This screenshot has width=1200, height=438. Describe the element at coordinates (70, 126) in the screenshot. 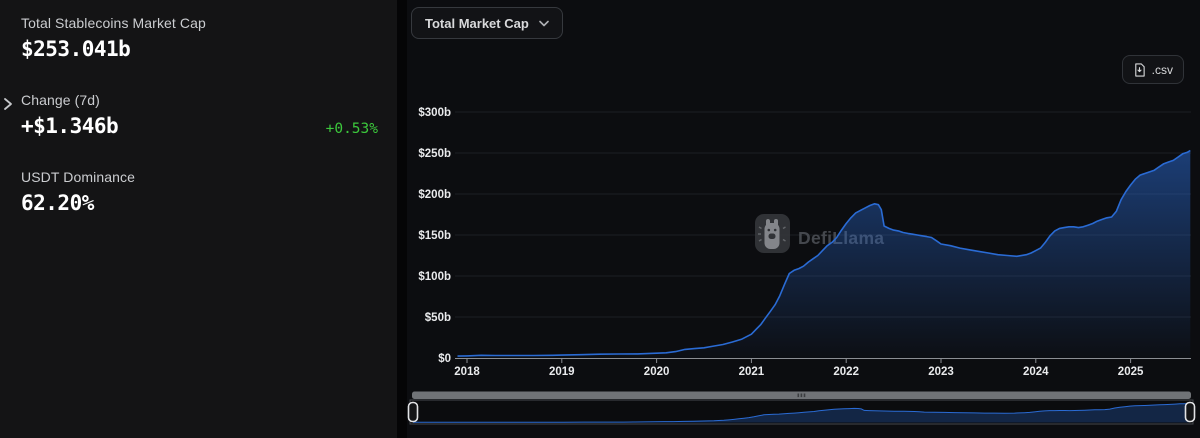

I see `change-7d-value: +$1.346b` at that location.